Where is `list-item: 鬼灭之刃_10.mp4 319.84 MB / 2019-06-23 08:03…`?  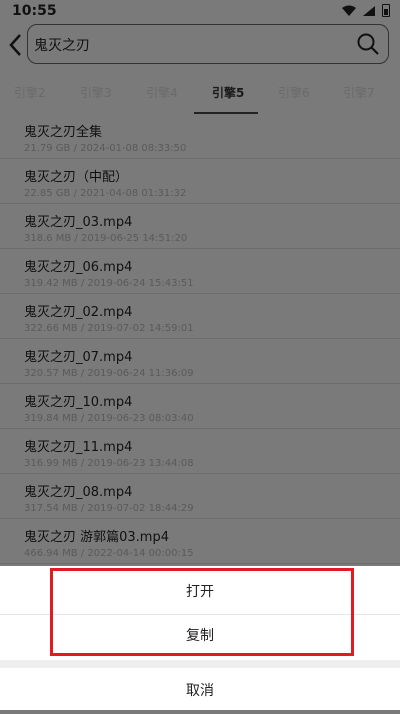
list-item: 鬼灭之刃_10.mp4 319.84 MB / 2019-06-23 08:03… is located at coordinates (200, 406).